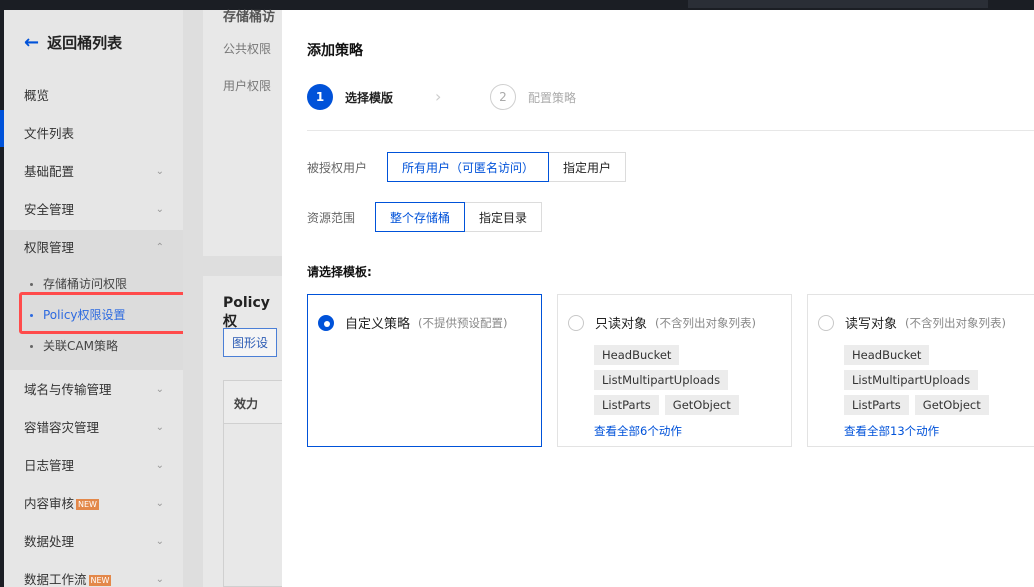  Describe the element at coordinates (420, 217) in the screenshot. I see `option-whole-bucket: 整个存储桶` at that location.